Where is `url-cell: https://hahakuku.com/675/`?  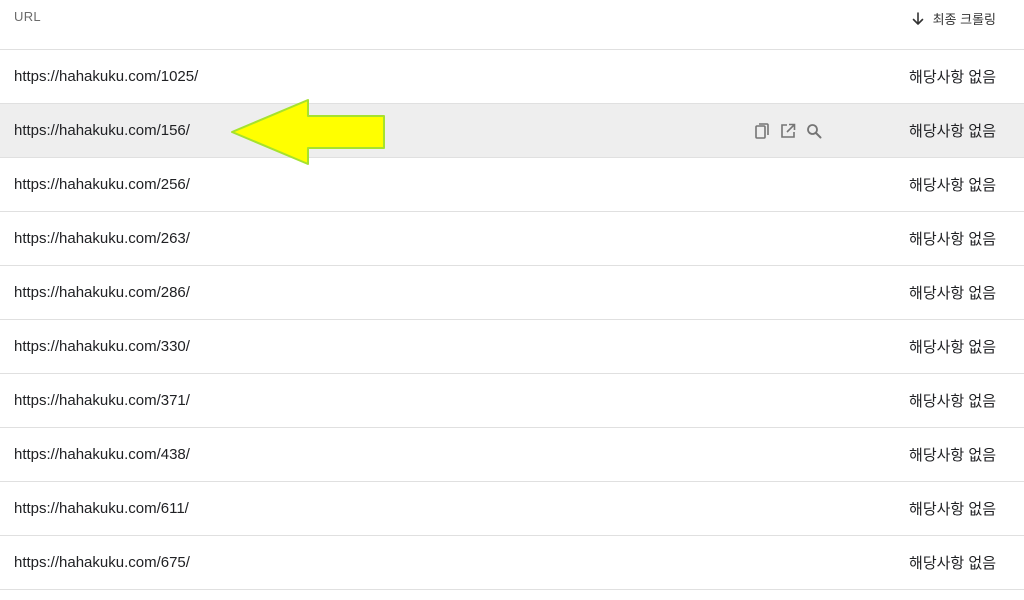 url-cell: https://hahakuku.com/675/ is located at coordinates (102, 562).